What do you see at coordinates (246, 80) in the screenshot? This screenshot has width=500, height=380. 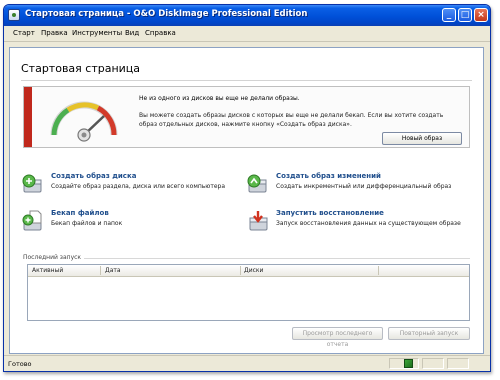 I see `title-divider` at bounding box center [246, 80].